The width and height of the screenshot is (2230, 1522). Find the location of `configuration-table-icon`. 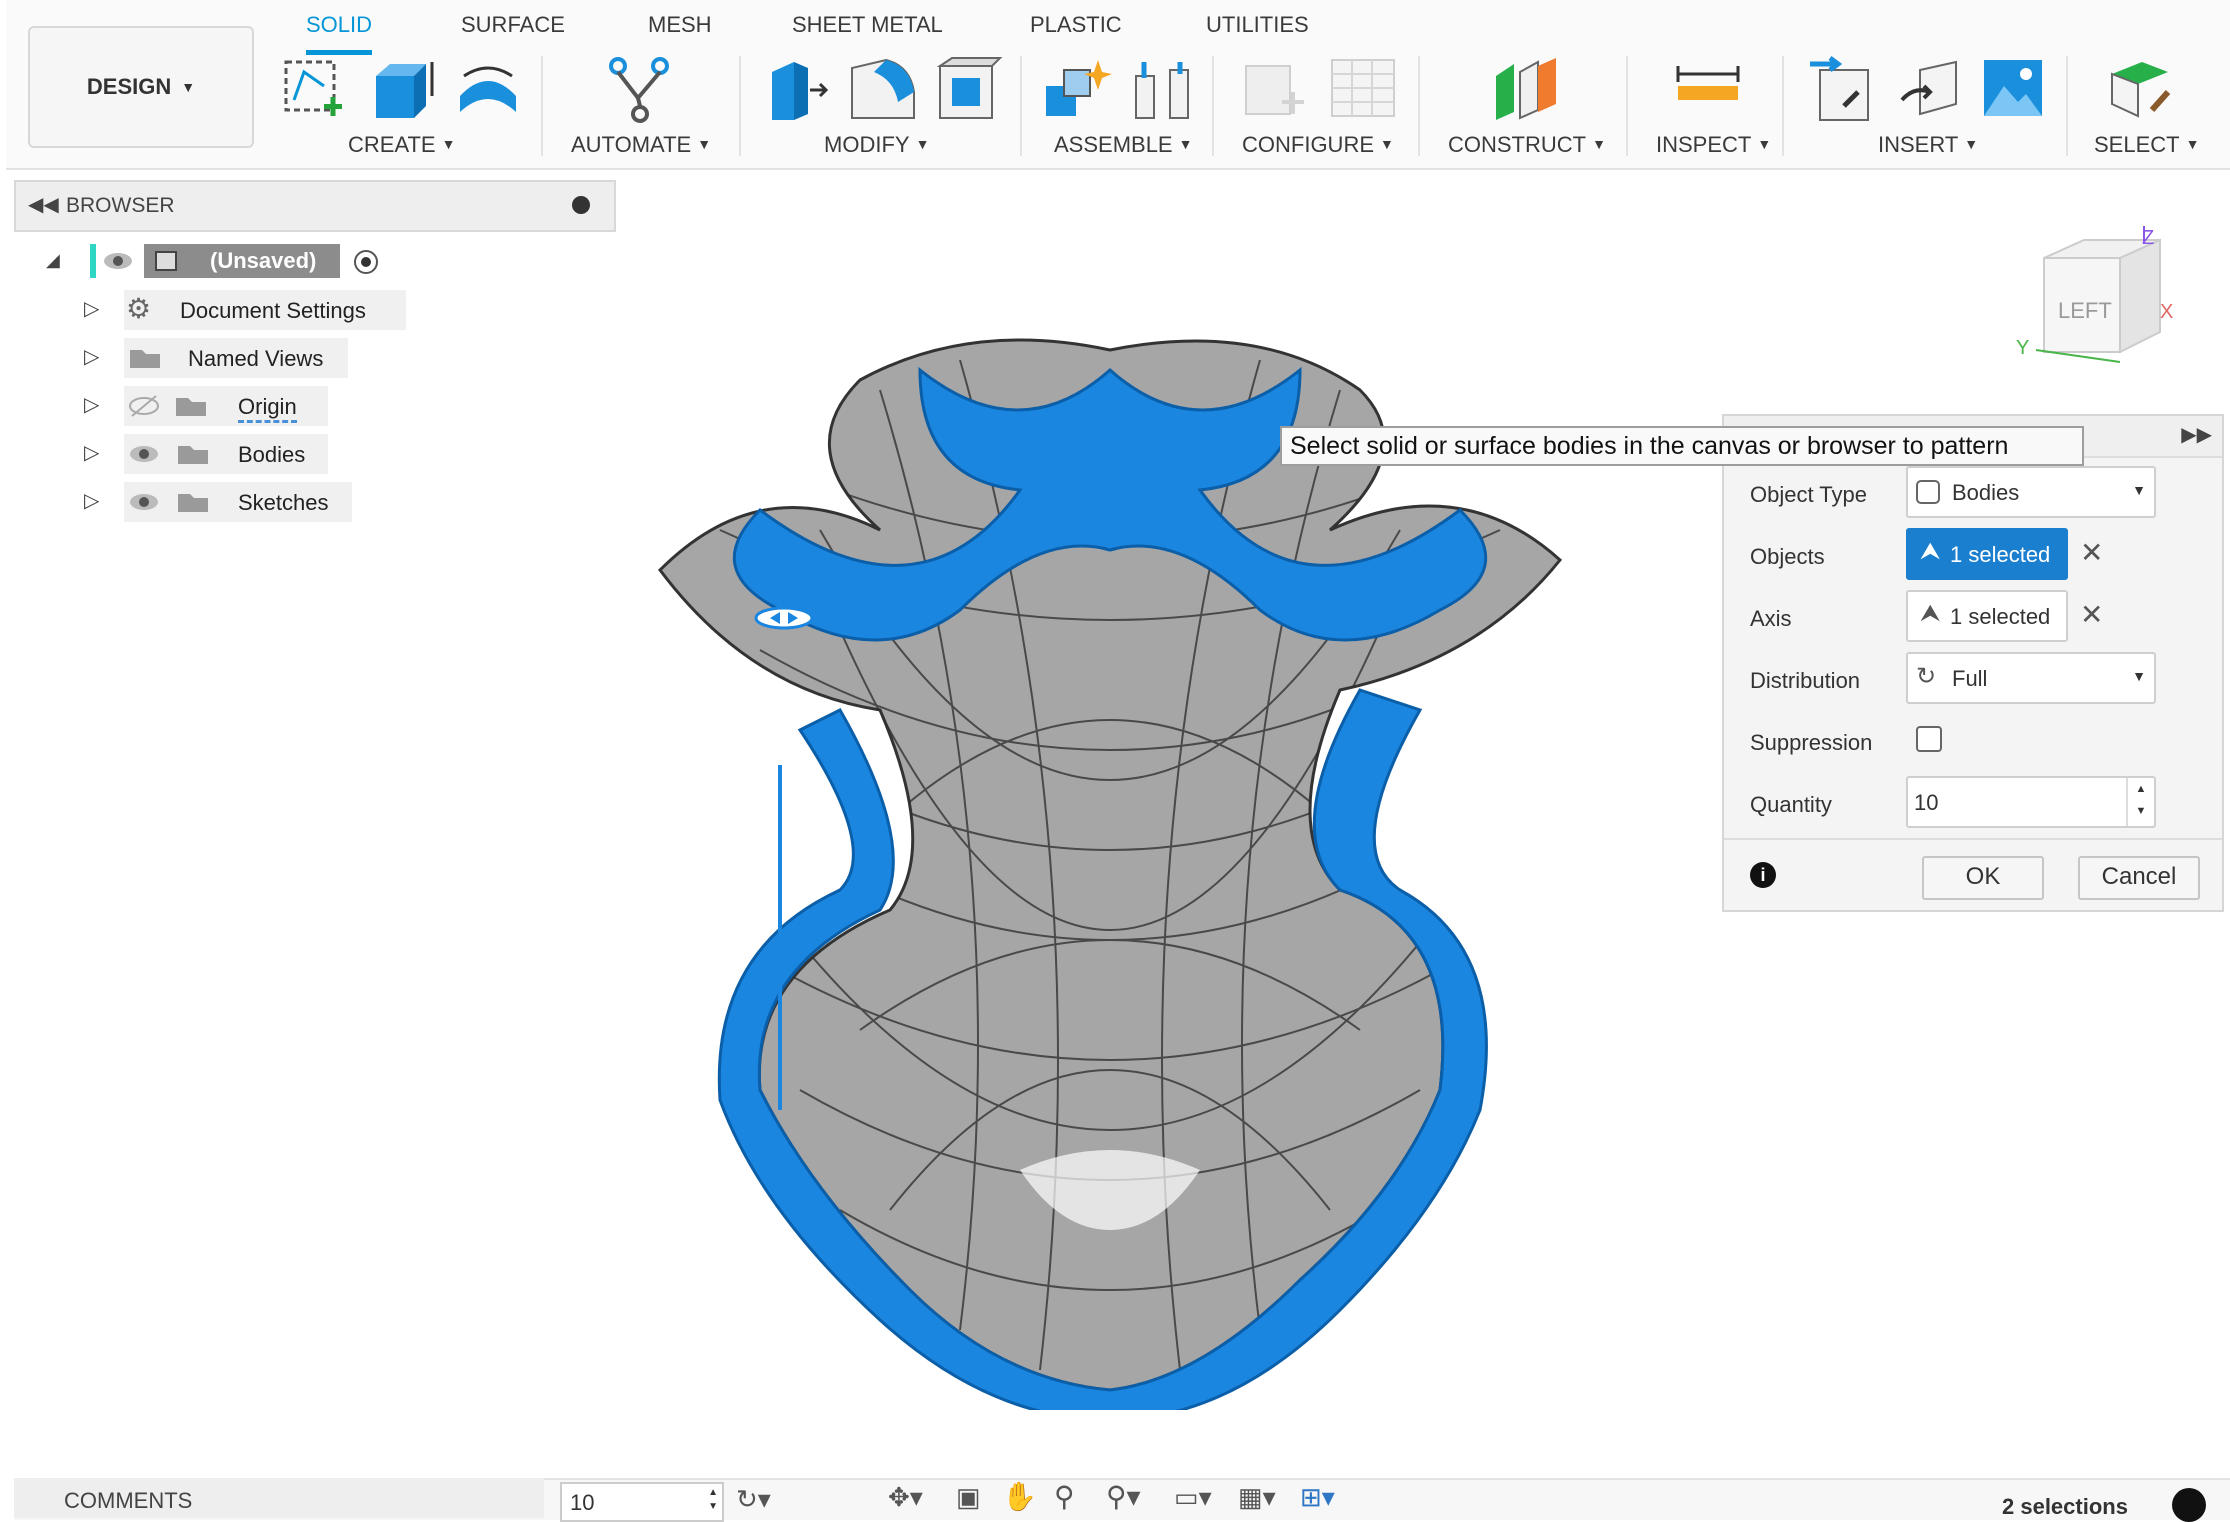

configuration-table-icon is located at coordinates (1363, 89).